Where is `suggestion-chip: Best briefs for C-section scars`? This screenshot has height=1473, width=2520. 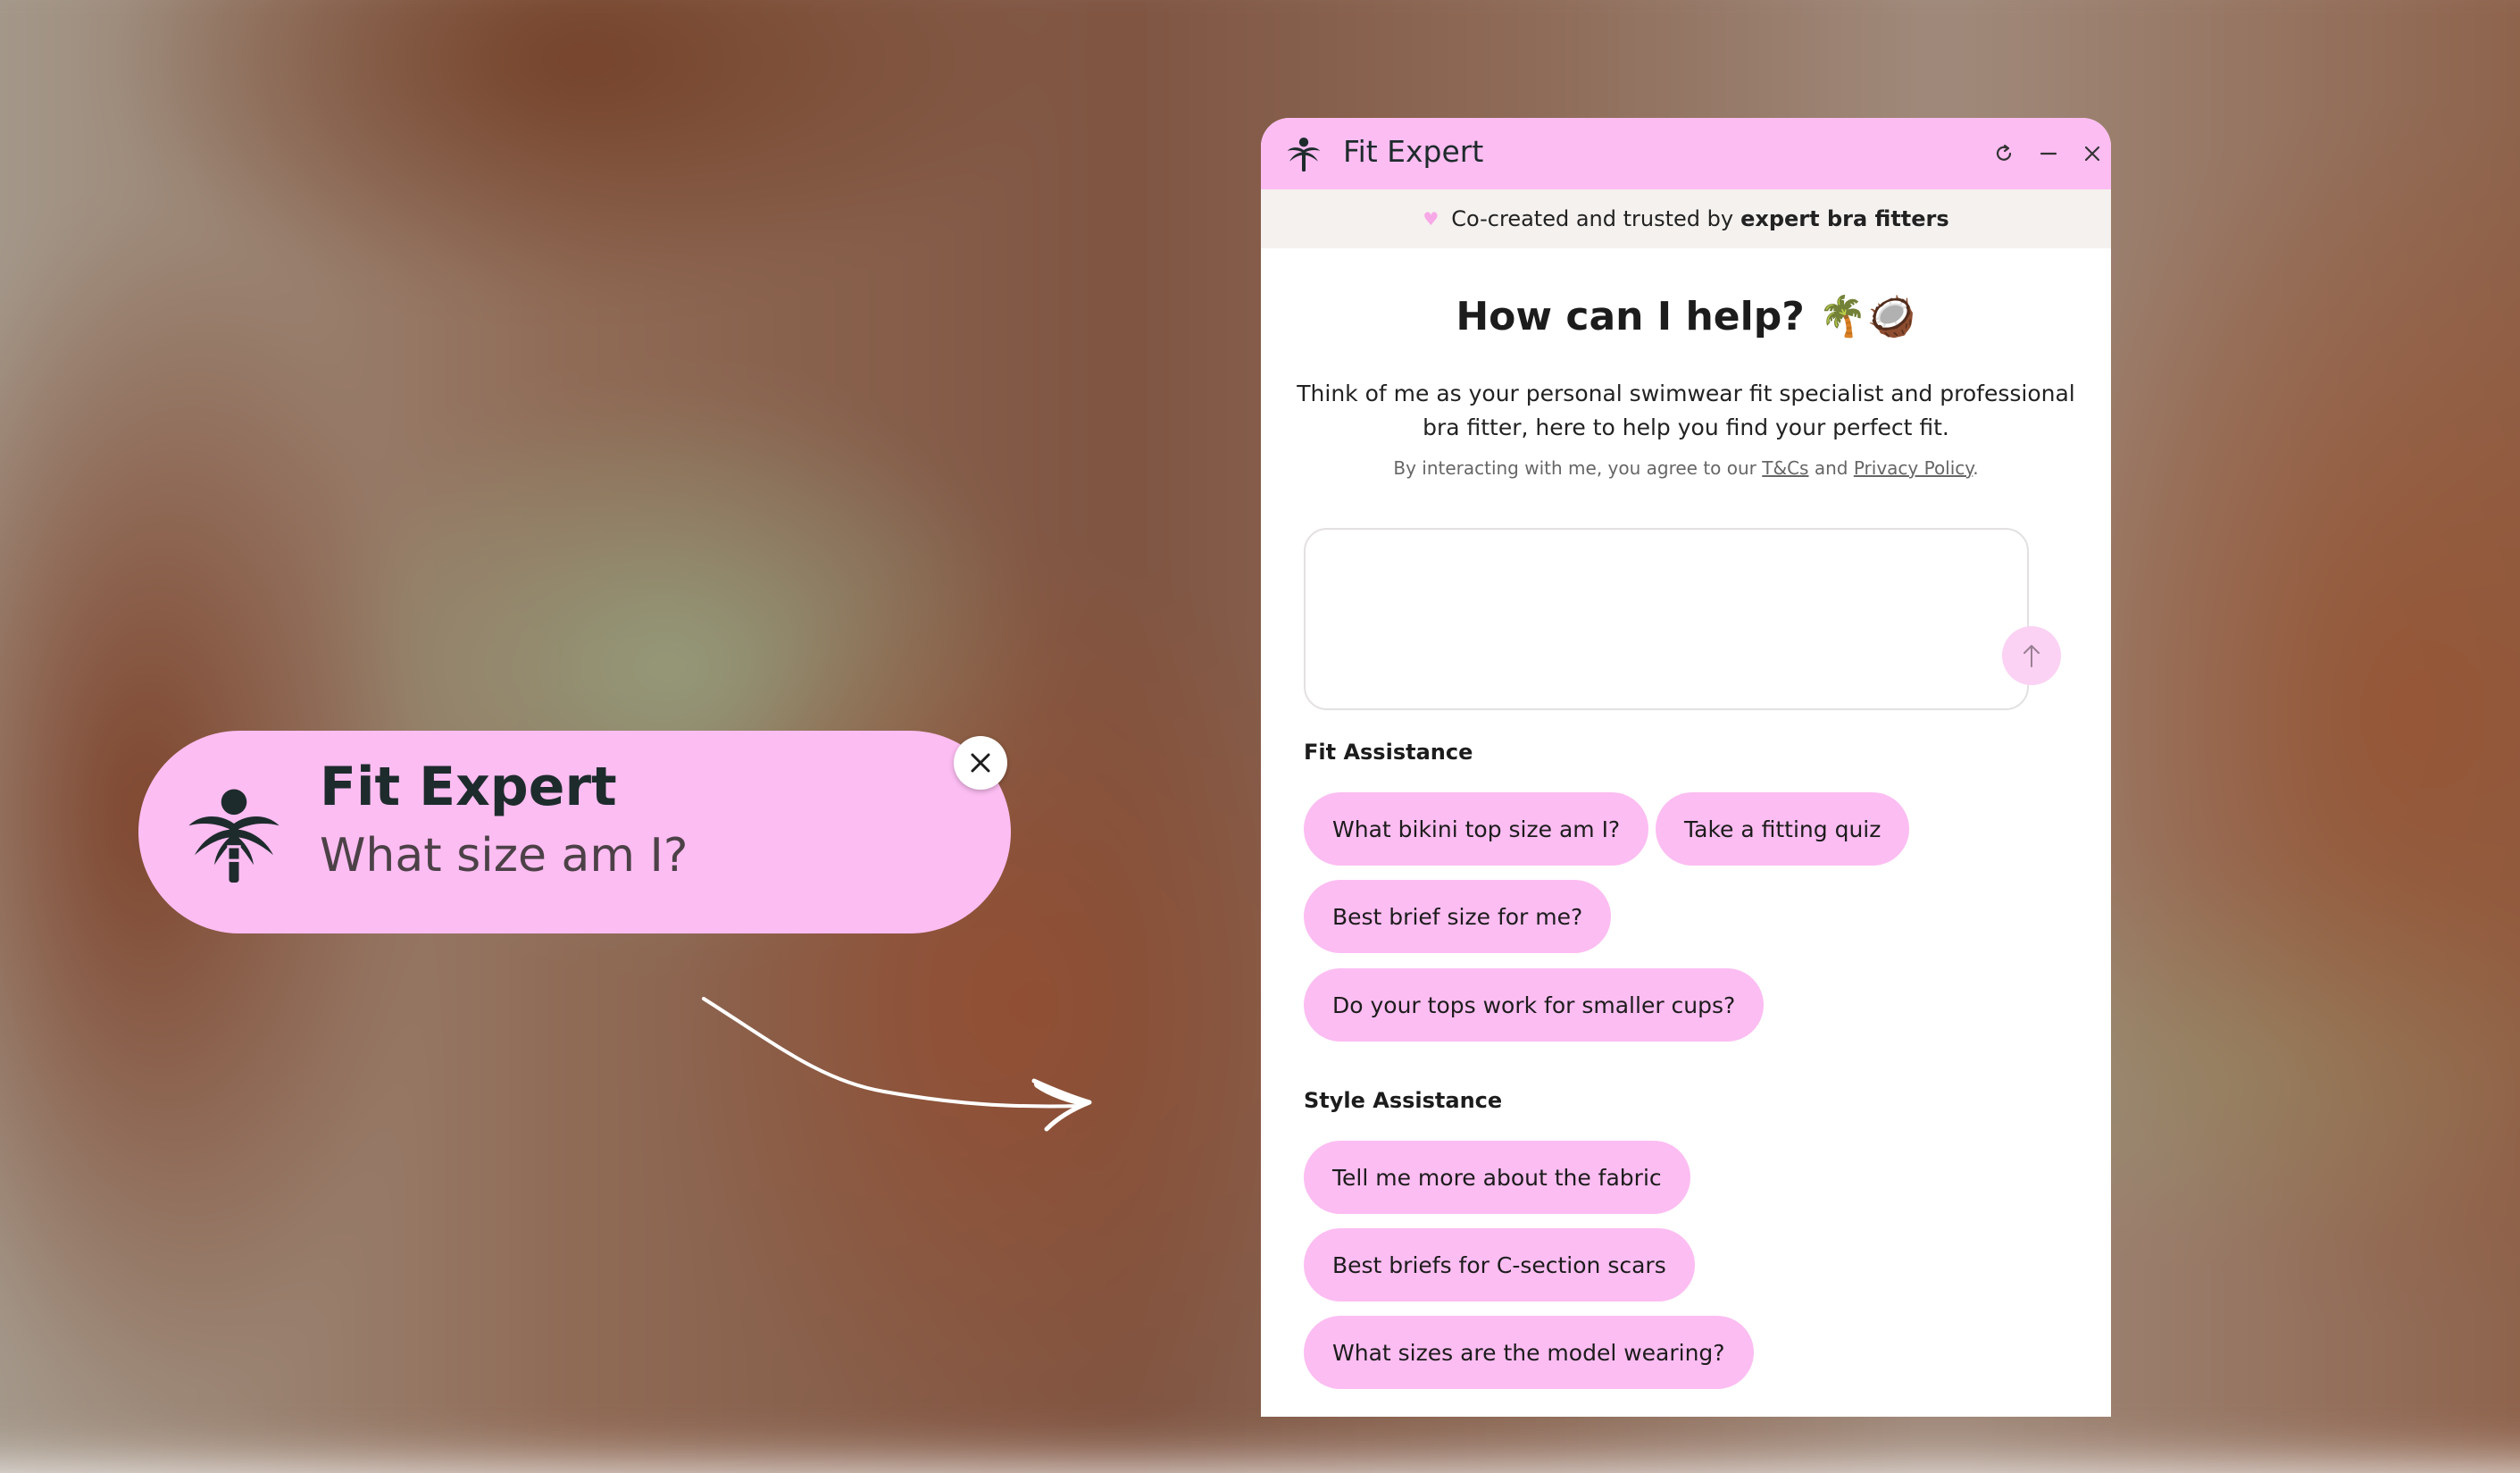 suggestion-chip: Best briefs for C-section scars is located at coordinates (1499, 1264).